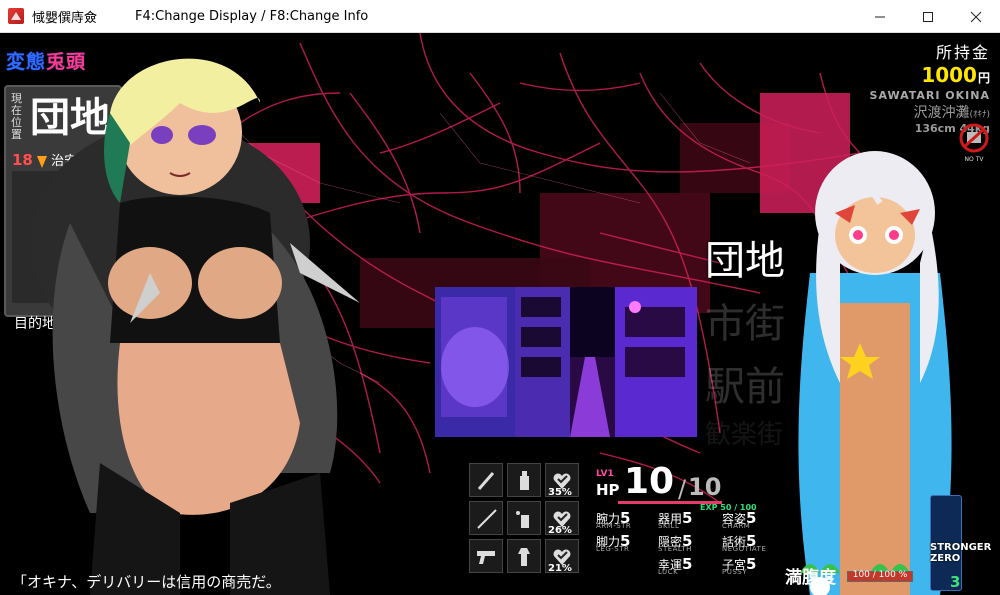 Image resolution: width=1000 pixels, height=595 pixels. I want to click on player-name-jp: 沢渡沖灘(ｵｷﾅ), so click(930, 112).